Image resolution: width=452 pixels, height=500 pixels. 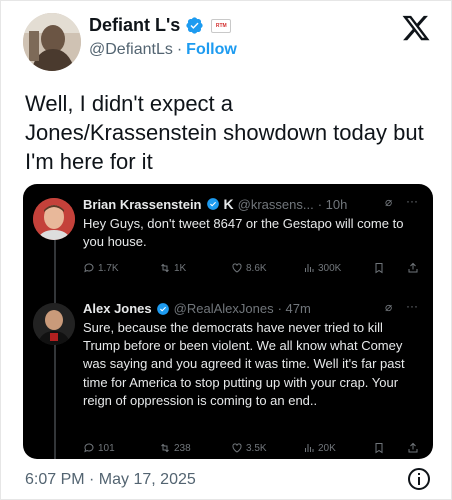 I want to click on tweet2-header: Alex Jones @RealAlexJones · 47m, so click(x=197, y=308).